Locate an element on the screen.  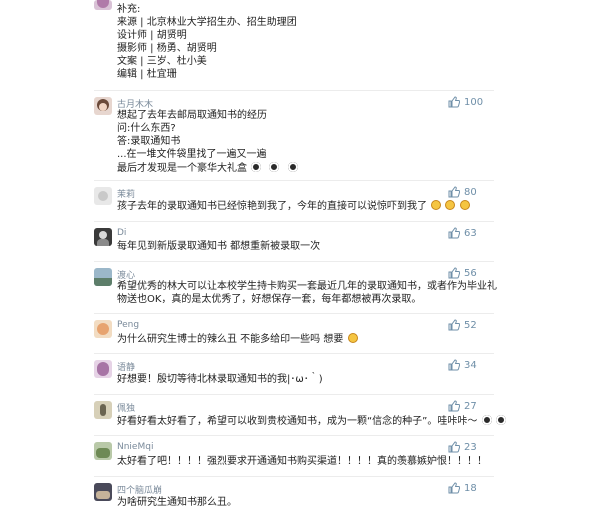
like-button: 27 is located at coordinates (462, 406).